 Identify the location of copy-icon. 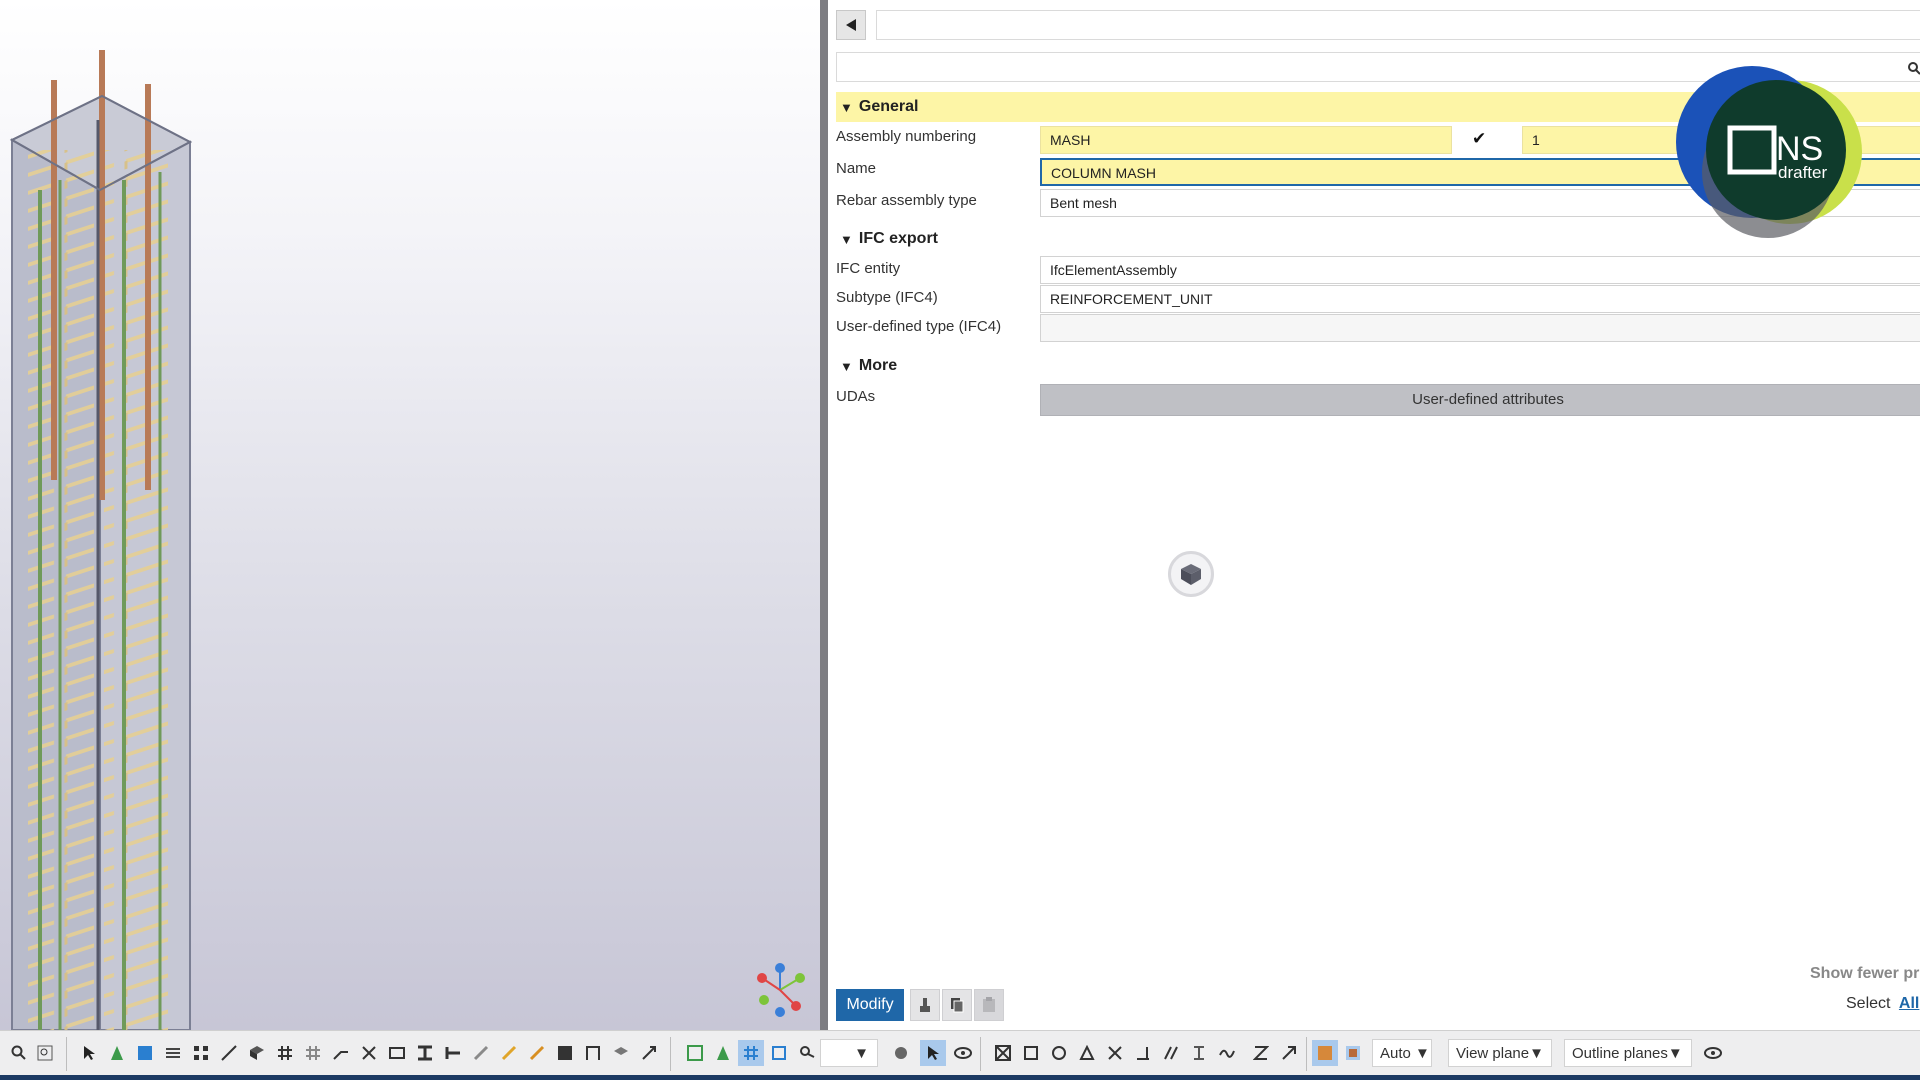
(957, 1005).